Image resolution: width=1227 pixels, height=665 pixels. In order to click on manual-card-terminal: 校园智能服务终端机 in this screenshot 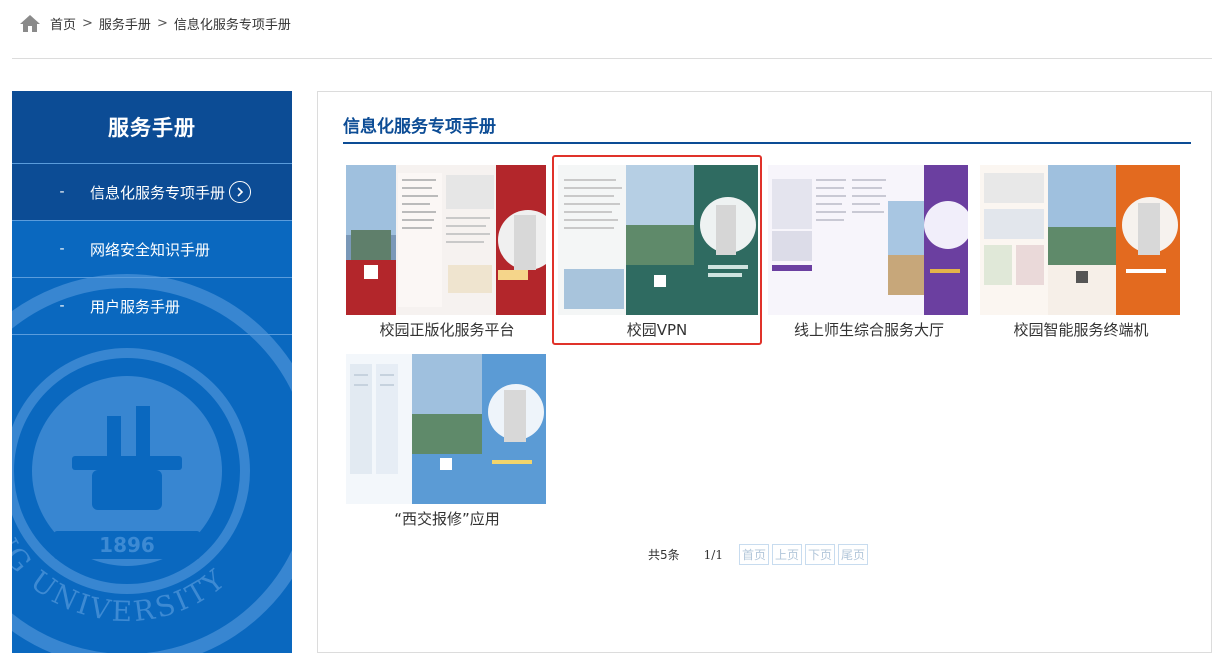, I will do `click(1081, 250)`.